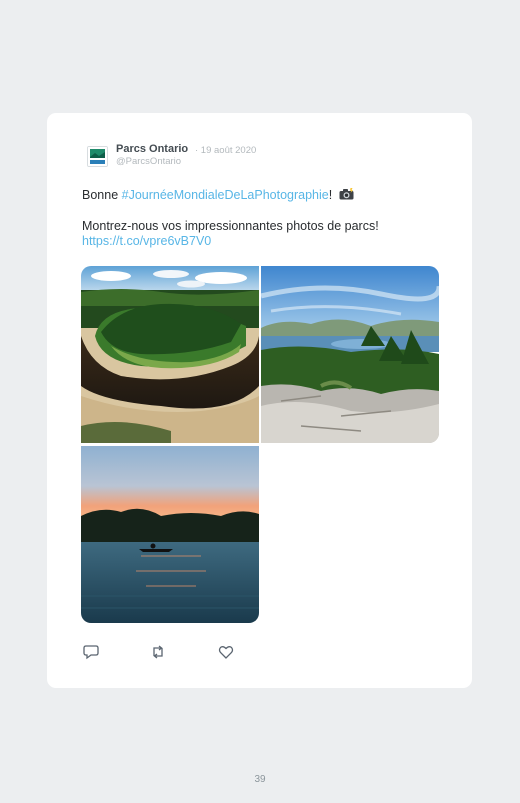 This screenshot has height=803, width=520. Describe the element at coordinates (102, 195) in the screenshot. I see `text-prefix: Bonne` at that location.